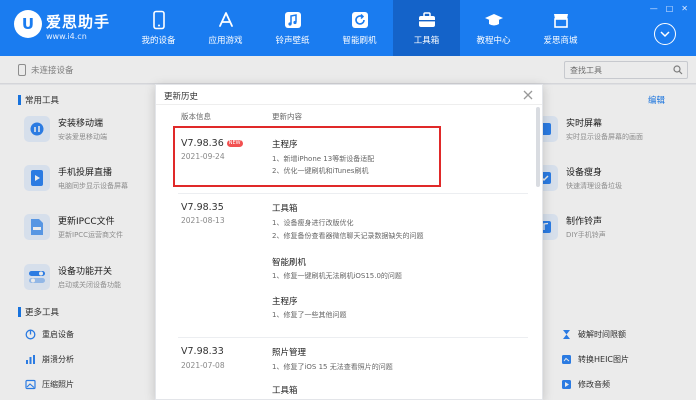  What do you see at coordinates (292, 20) in the screenshot?
I see `music-icon` at bounding box center [292, 20].